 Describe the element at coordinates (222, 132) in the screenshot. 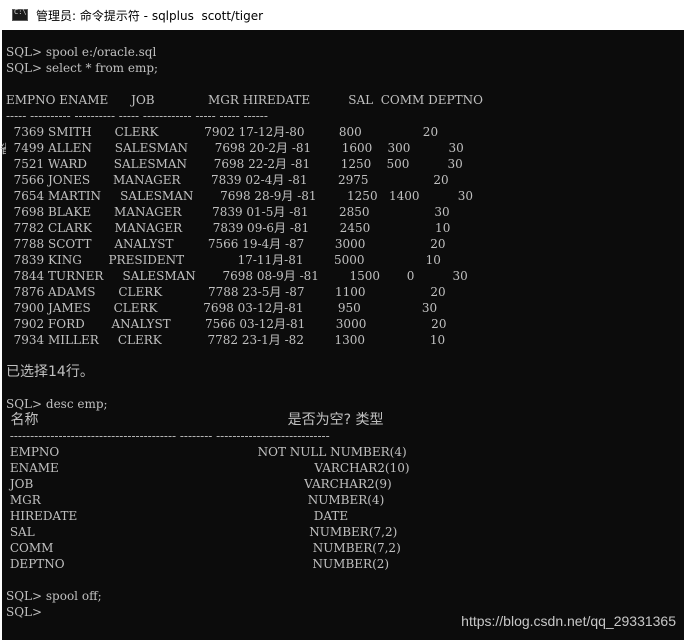

I see `console-line: 7369 SMITH CLERK 7902 17-12月-80 800 20` at that location.